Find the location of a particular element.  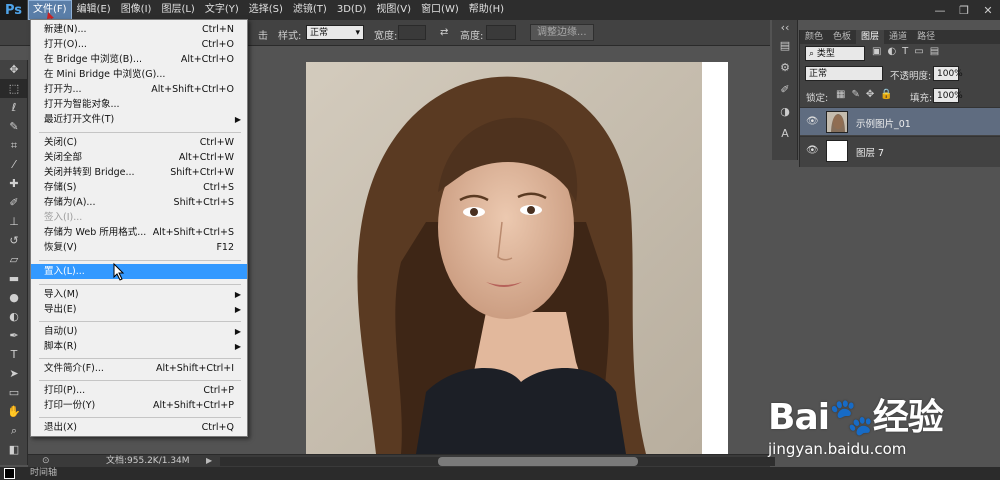

lock-icons: ▦✎✥🔒 is located at coordinates (867, 94).